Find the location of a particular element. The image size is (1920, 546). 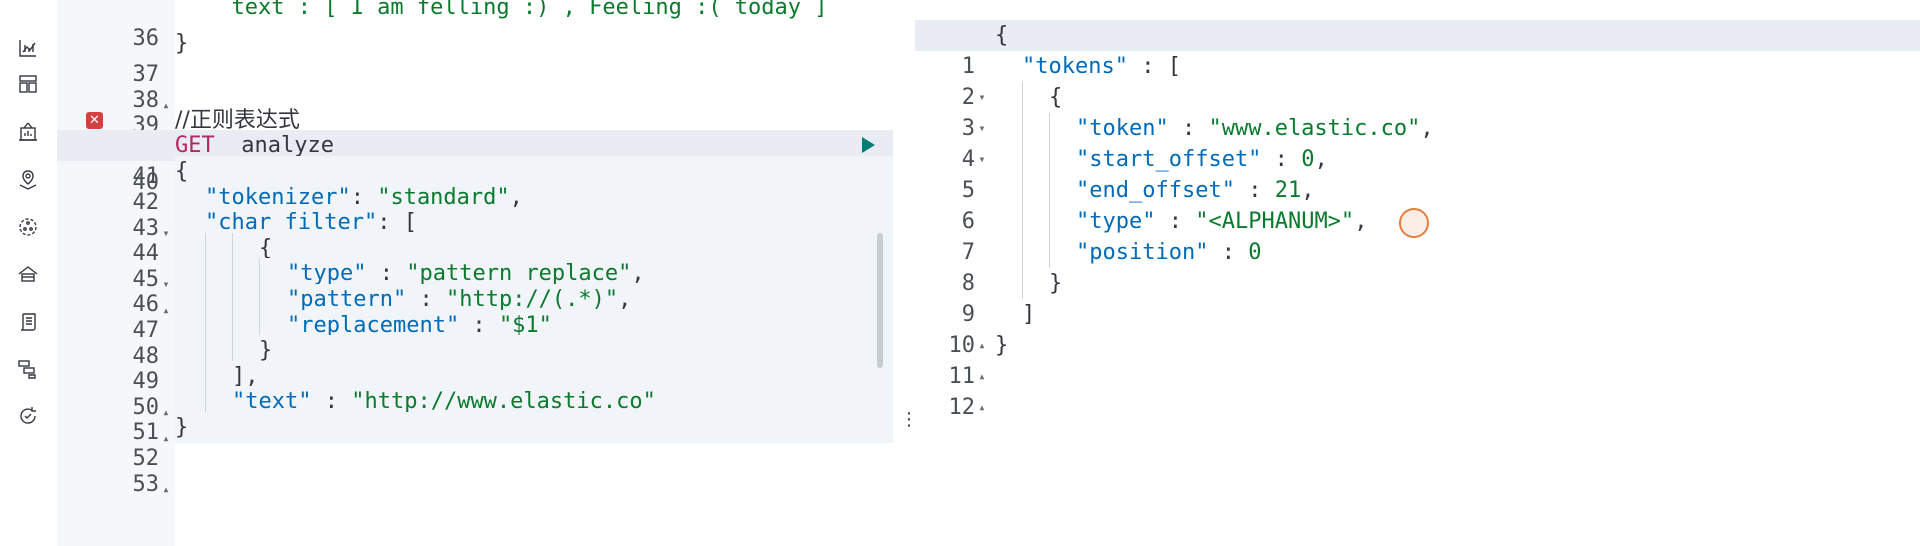

uptime-icon is located at coordinates (28, 416).